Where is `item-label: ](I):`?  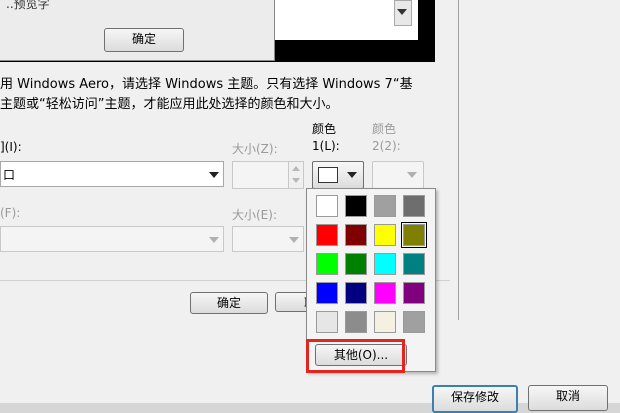
item-label: ](I): is located at coordinates (11, 147).